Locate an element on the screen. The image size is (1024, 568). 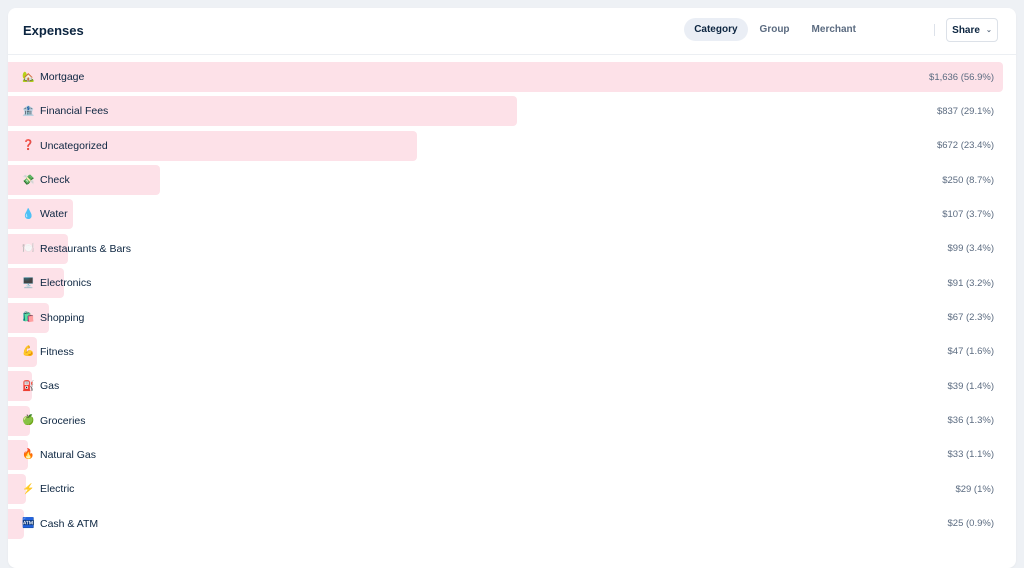
category-amount: $47 (1.6%) is located at coordinates (970, 352).